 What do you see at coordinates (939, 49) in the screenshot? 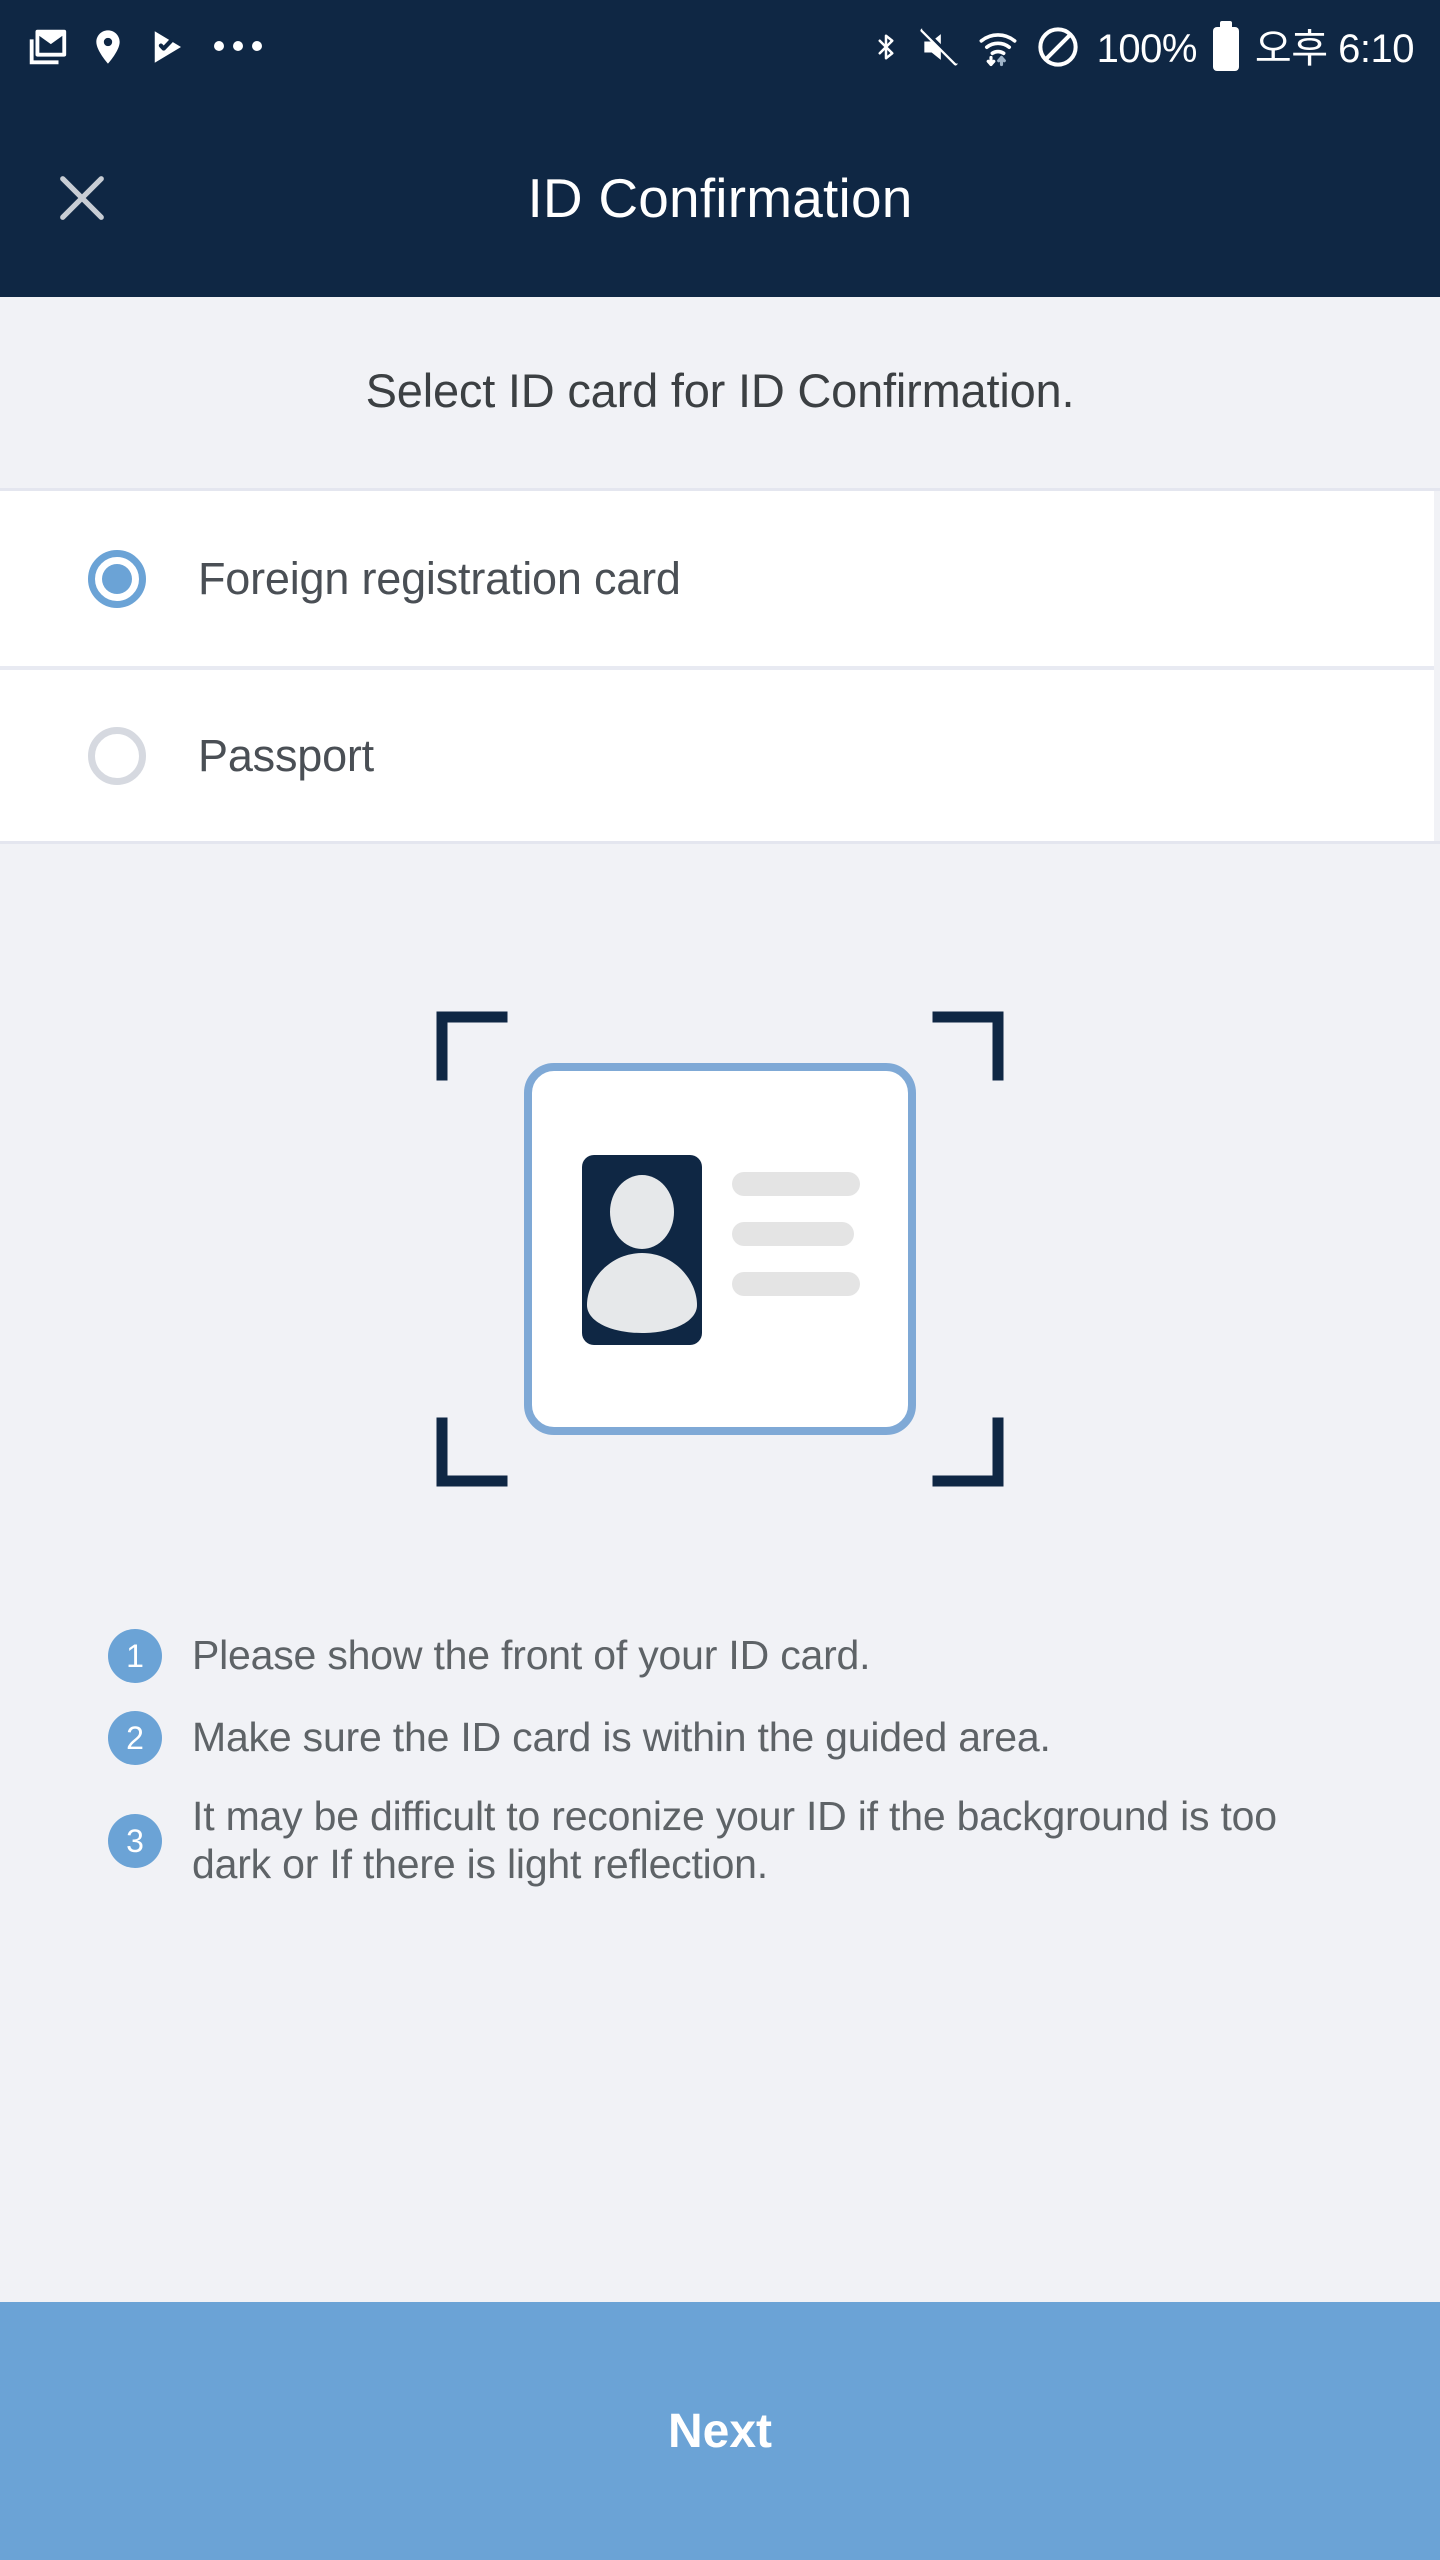
I see `volume-mute-icon` at bounding box center [939, 49].